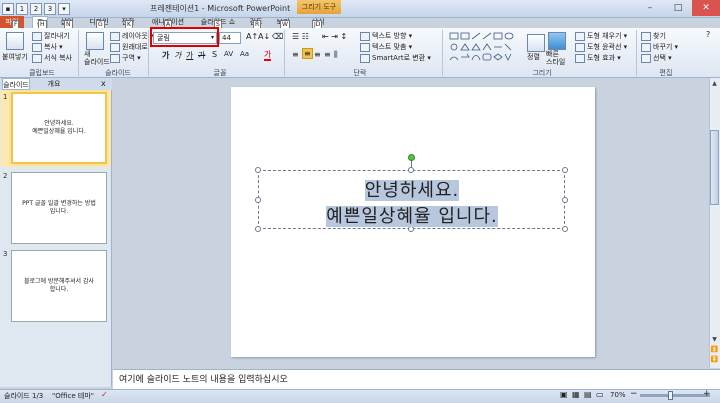 Image resolution: width=720 pixels, height=403 pixels. I want to click on clear-format-icon: ⌫, so click(277, 36).